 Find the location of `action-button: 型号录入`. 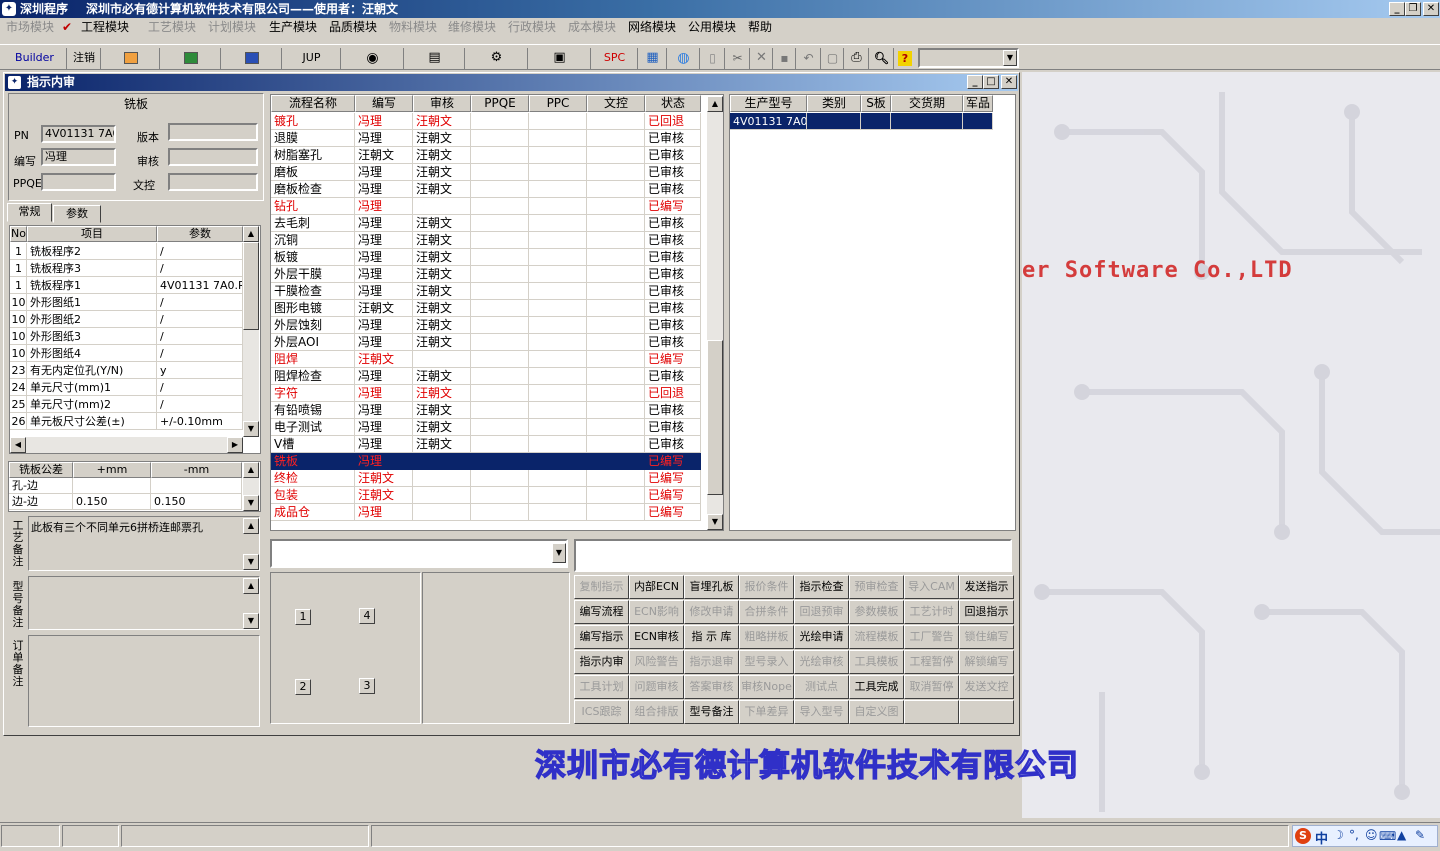

action-button: 型号录入 is located at coordinates (766, 662).